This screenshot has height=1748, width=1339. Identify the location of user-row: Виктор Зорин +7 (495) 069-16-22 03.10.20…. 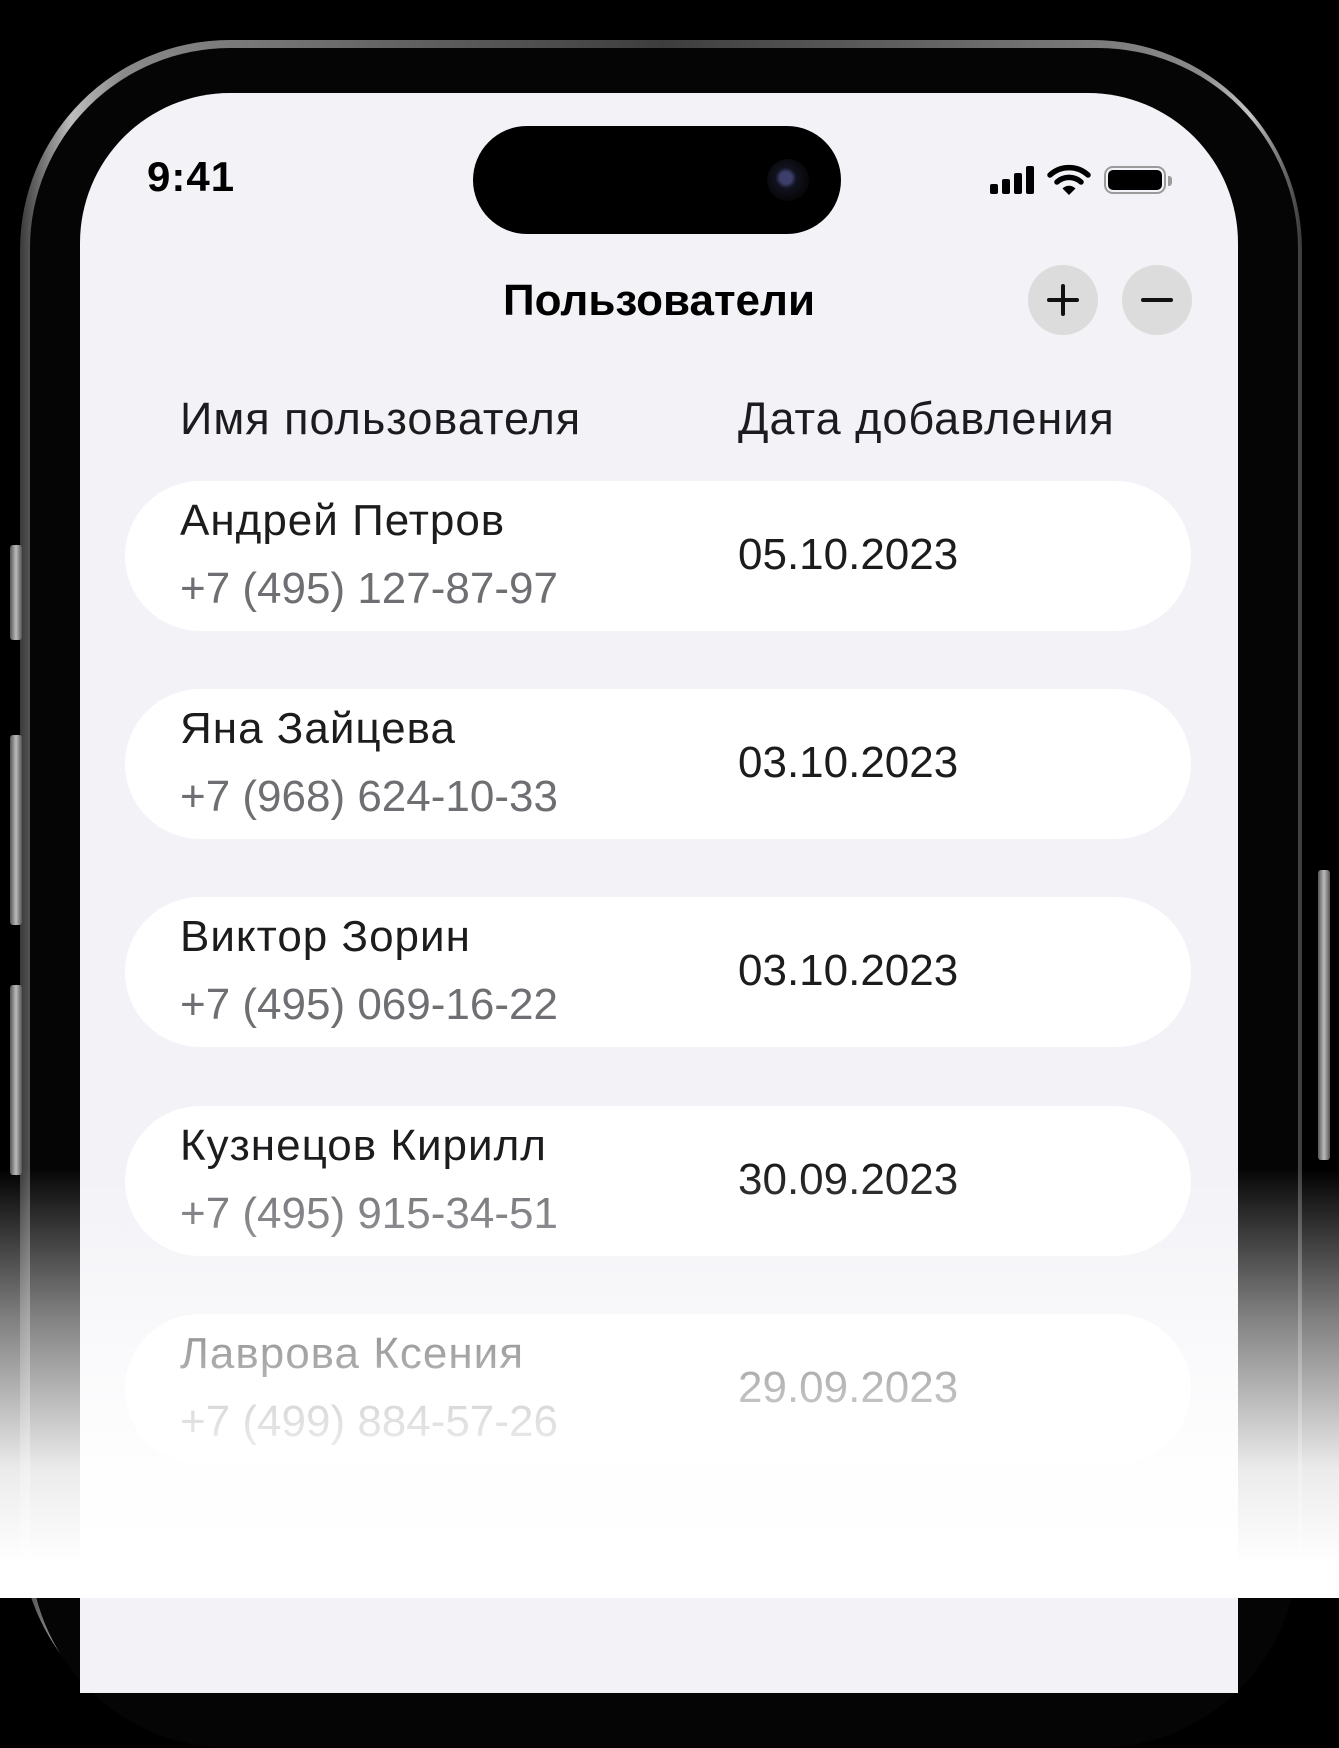
(658, 972).